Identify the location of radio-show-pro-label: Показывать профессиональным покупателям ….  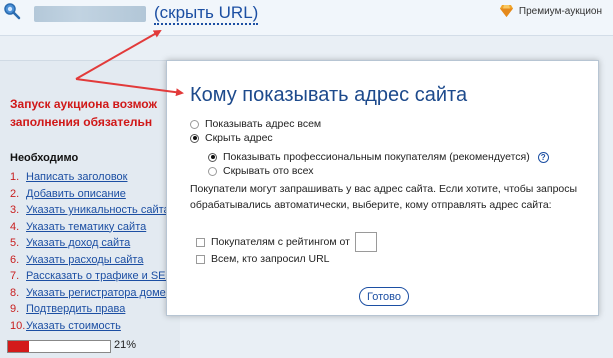
(376, 157).